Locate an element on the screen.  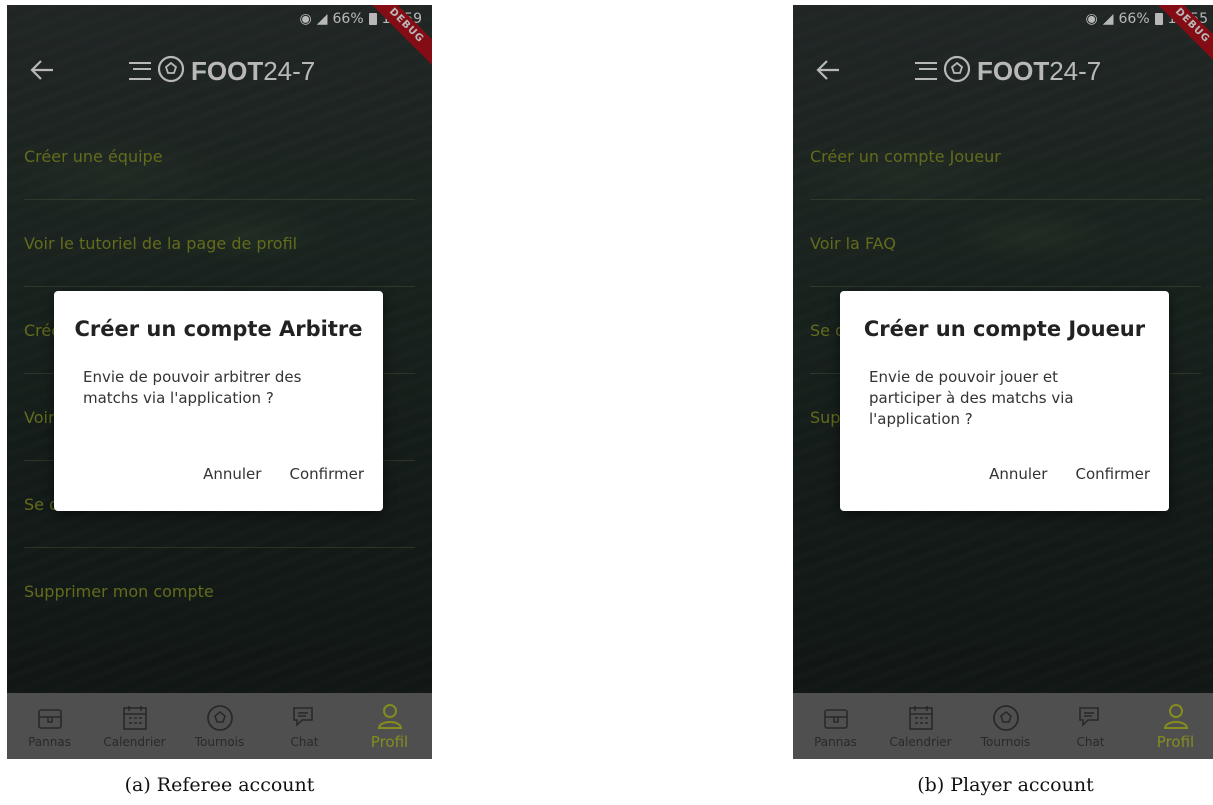
dialog-title: Créer un compte Arbitre is located at coordinates (218, 329).